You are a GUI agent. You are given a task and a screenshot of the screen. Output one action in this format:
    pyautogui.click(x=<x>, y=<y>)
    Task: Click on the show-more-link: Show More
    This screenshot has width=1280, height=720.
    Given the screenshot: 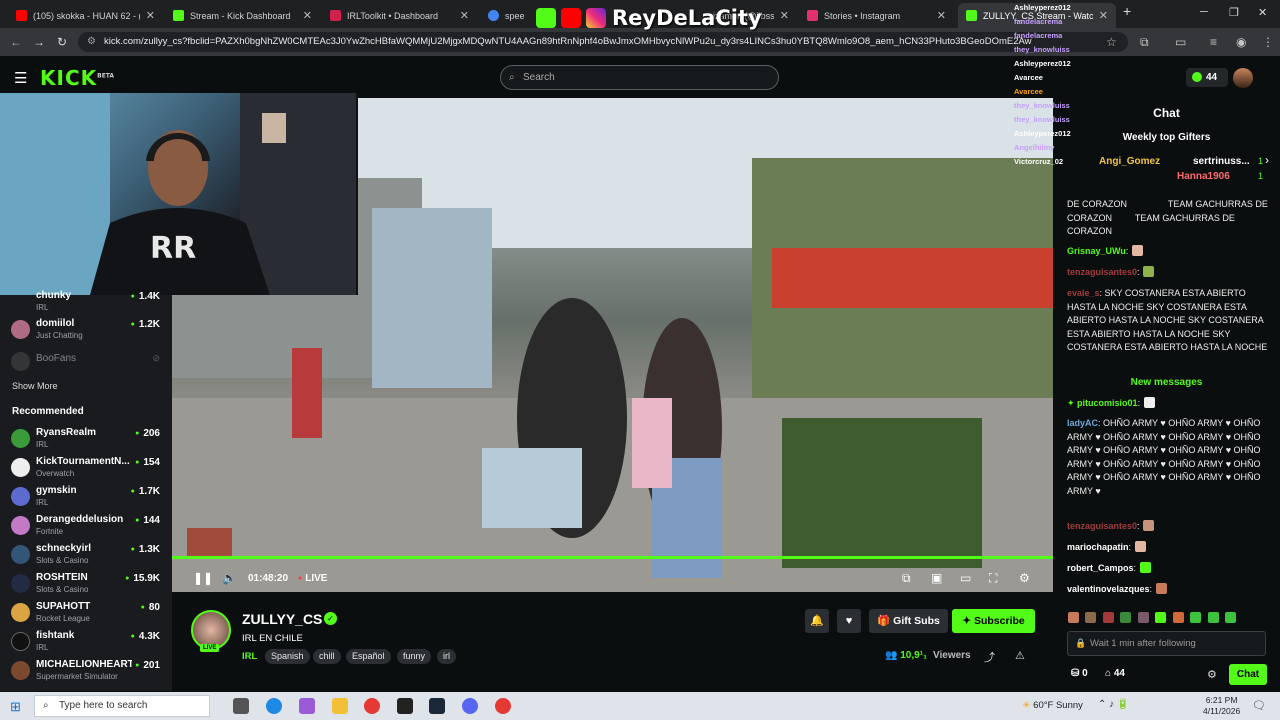 What is the action you would take?
    pyautogui.click(x=35, y=386)
    